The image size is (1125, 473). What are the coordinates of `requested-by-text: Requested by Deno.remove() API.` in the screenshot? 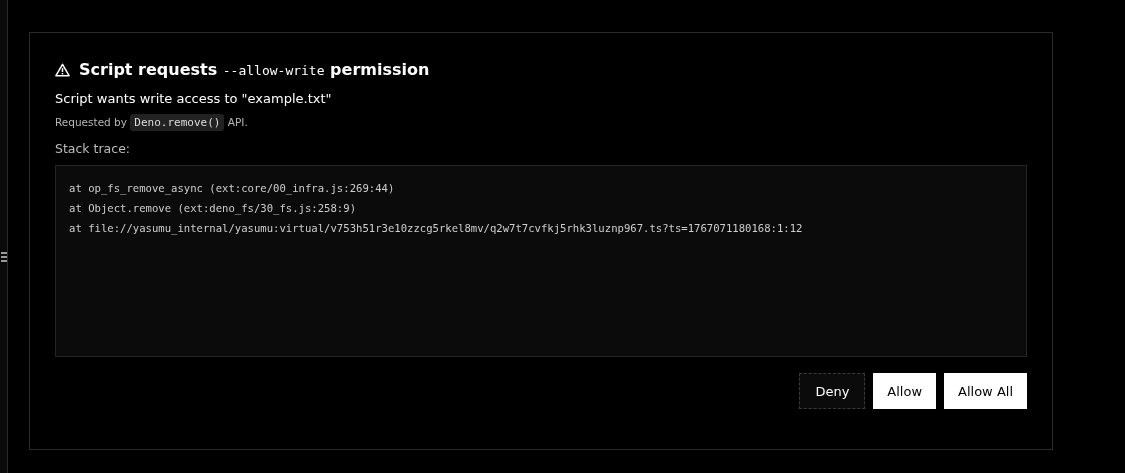 It's located at (152, 122).